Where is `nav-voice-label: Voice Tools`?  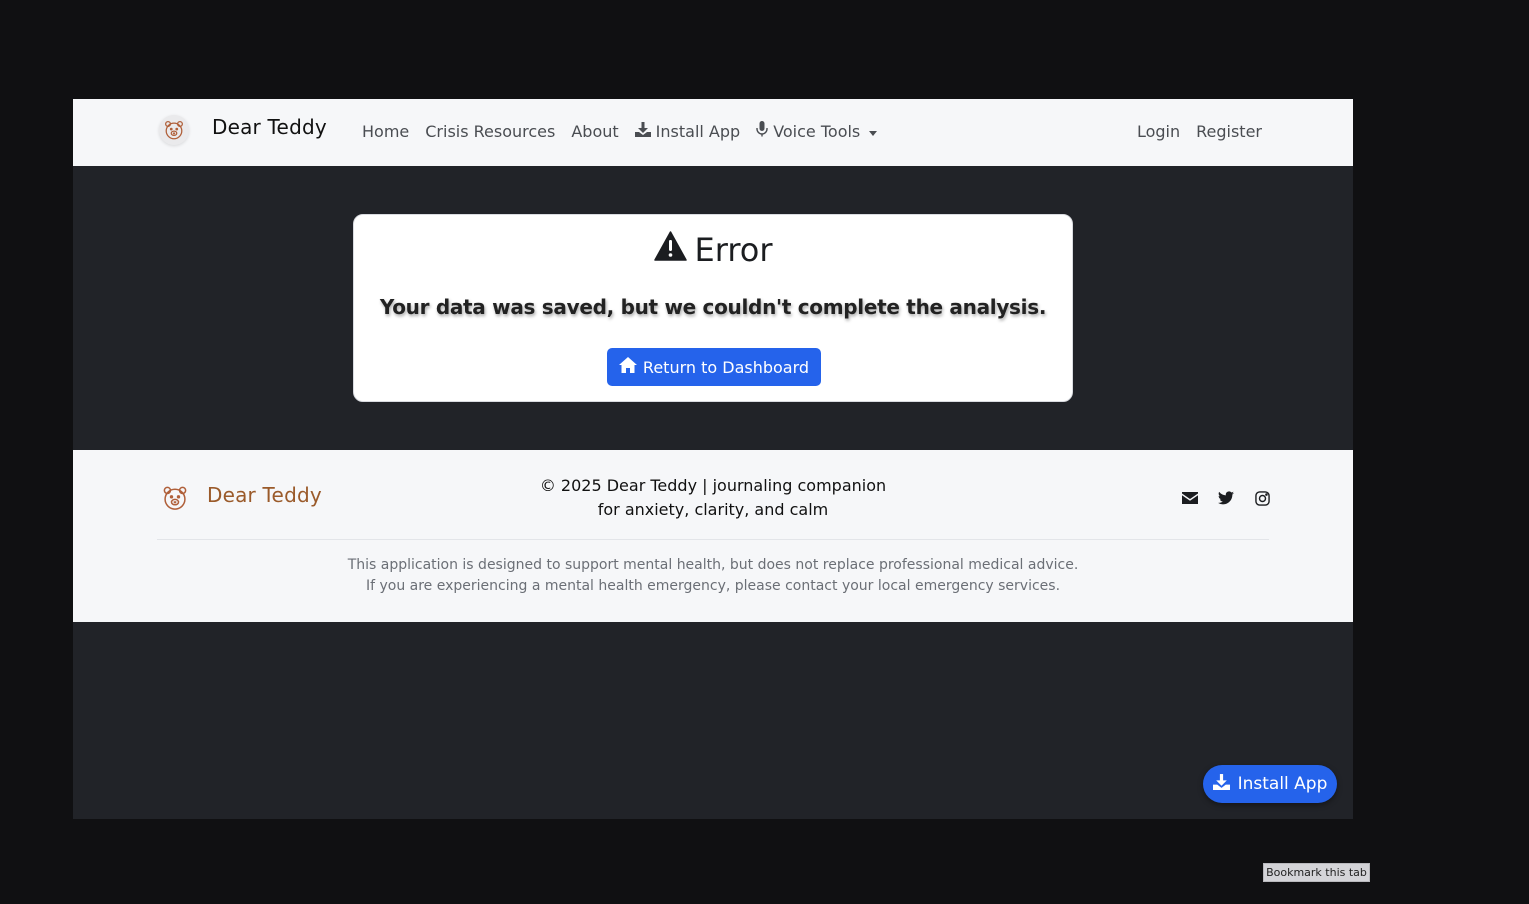
nav-voice-label: Voice Tools is located at coordinates (817, 131).